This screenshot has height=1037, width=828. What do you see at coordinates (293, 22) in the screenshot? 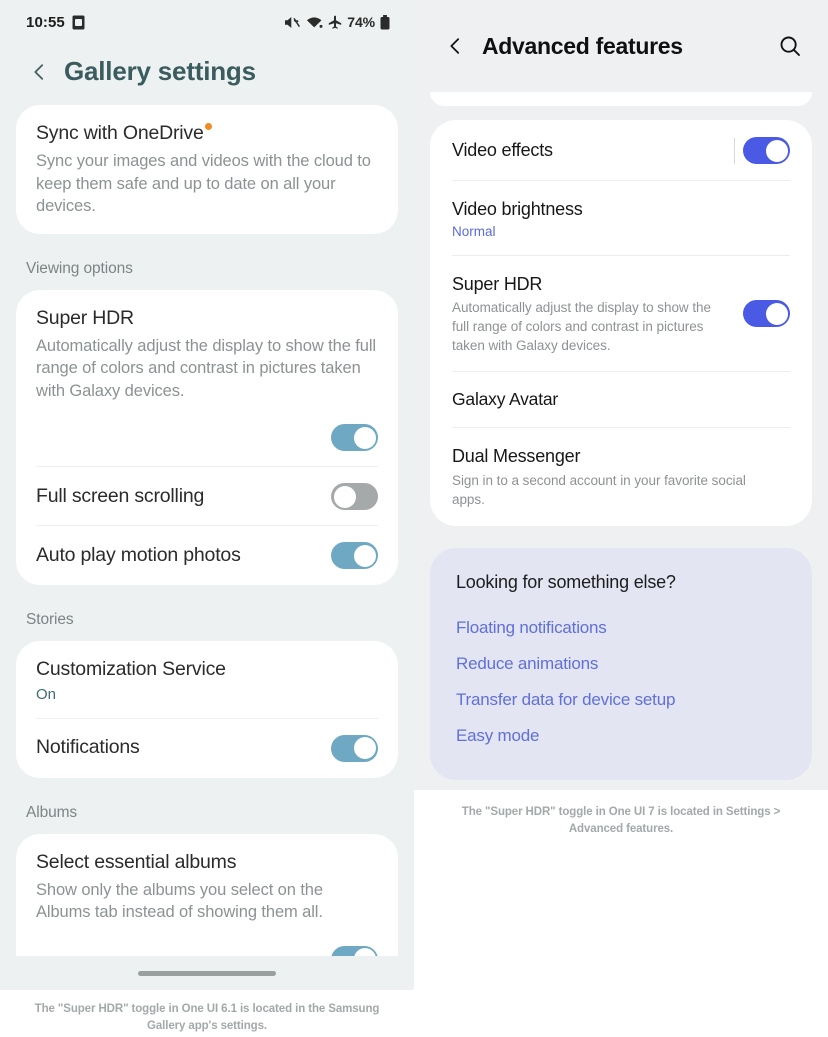
I see `mute-icon` at bounding box center [293, 22].